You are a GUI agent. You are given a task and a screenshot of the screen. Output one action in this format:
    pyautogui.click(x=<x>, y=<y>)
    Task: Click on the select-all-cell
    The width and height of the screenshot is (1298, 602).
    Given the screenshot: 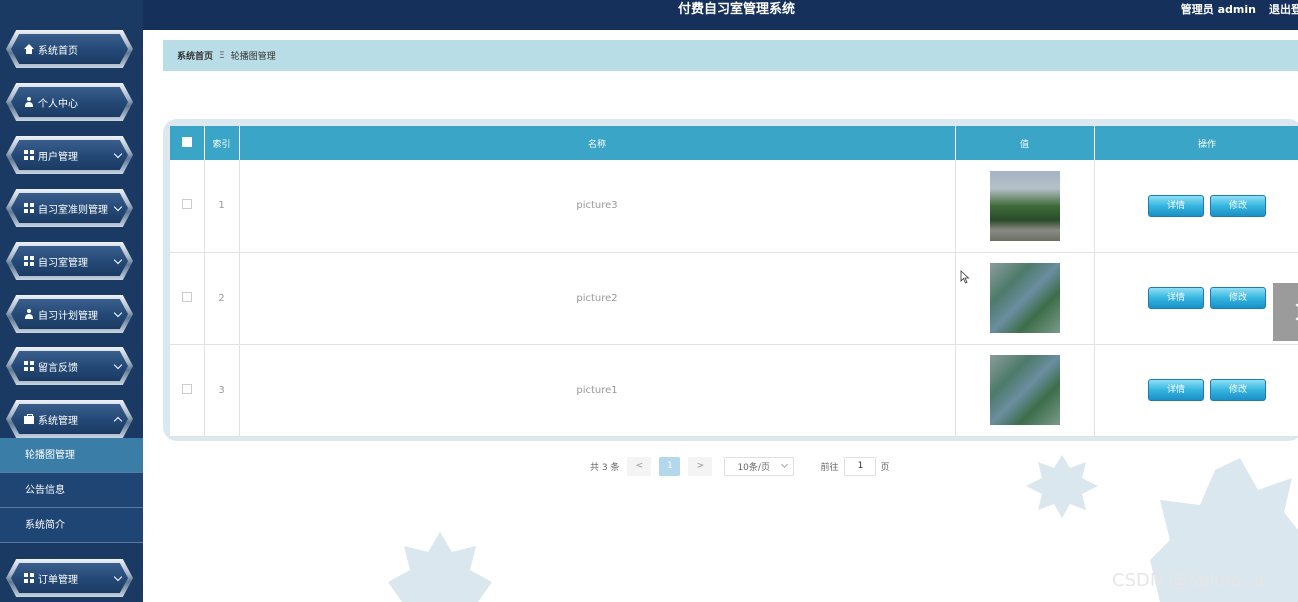 What is the action you would take?
    pyautogui.click(x=187, y=143)
    